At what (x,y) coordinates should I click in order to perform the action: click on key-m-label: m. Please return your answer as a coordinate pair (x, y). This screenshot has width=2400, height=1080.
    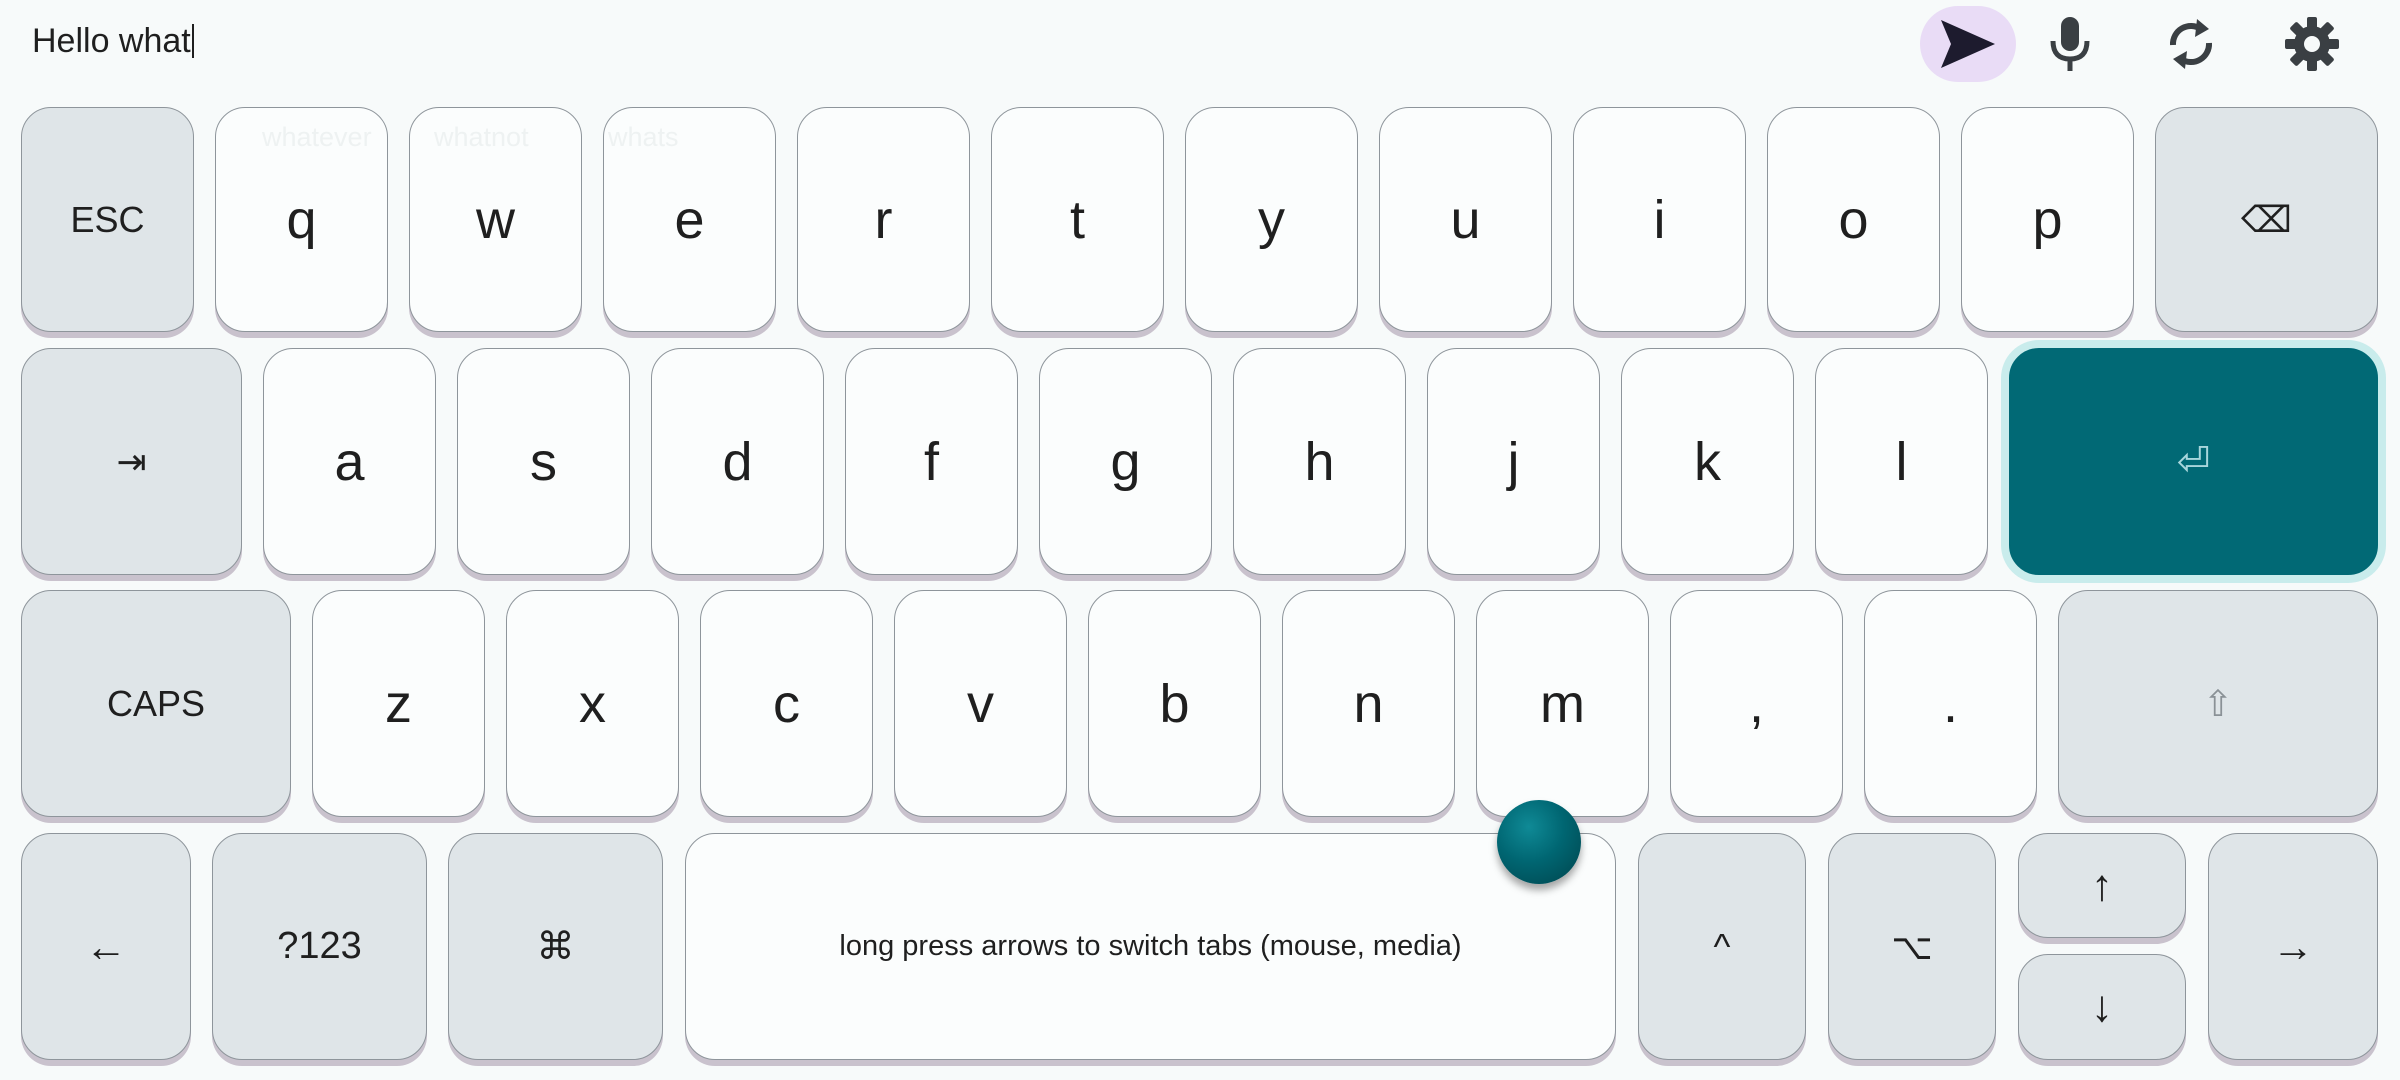
    Looking at the image, I should click on (1562, 703).